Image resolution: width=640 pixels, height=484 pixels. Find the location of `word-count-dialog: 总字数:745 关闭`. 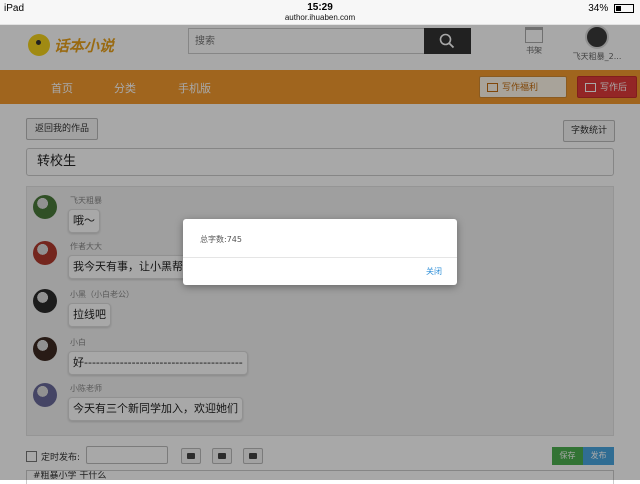

word-count-dialog: 总字数:745 关闭 is located at coordinates (320, 252).